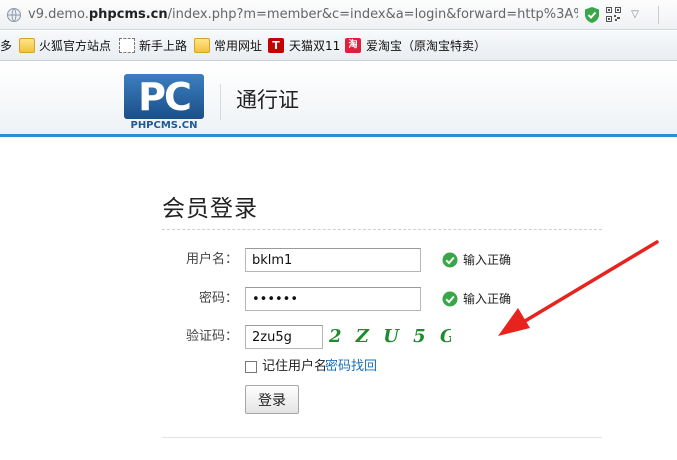 The width and height of the screenshot is (677, 460). Describe the element at coordinates (163, 46) in the screenshot. I see `bookmark-getting-started: 新手上路` at that location.